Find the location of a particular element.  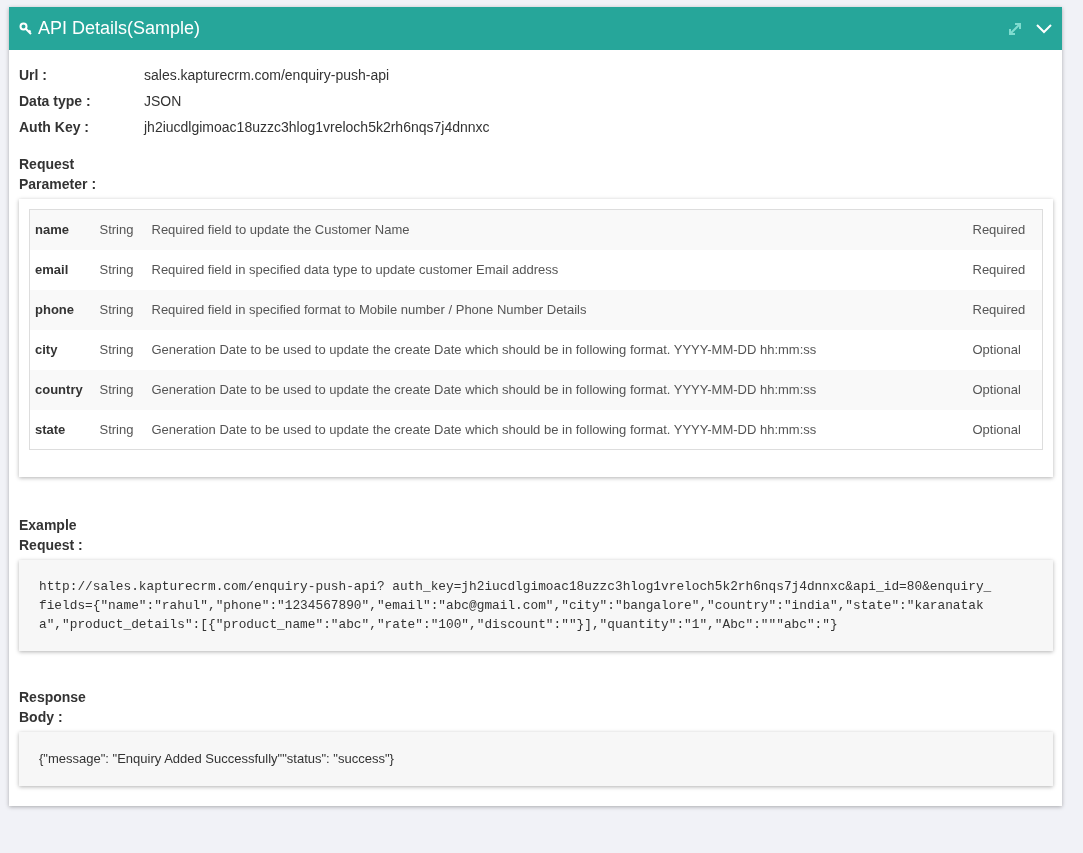

param-name: email is located at coordinates (64, 269).